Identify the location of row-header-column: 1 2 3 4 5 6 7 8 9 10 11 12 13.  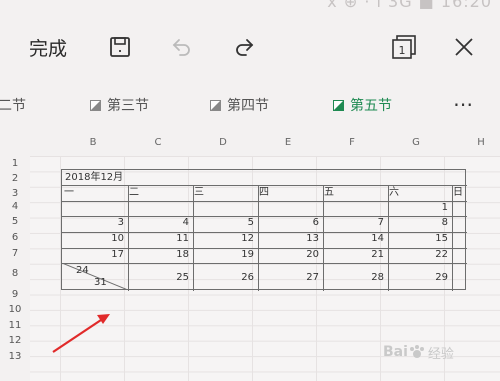
(15, 268).